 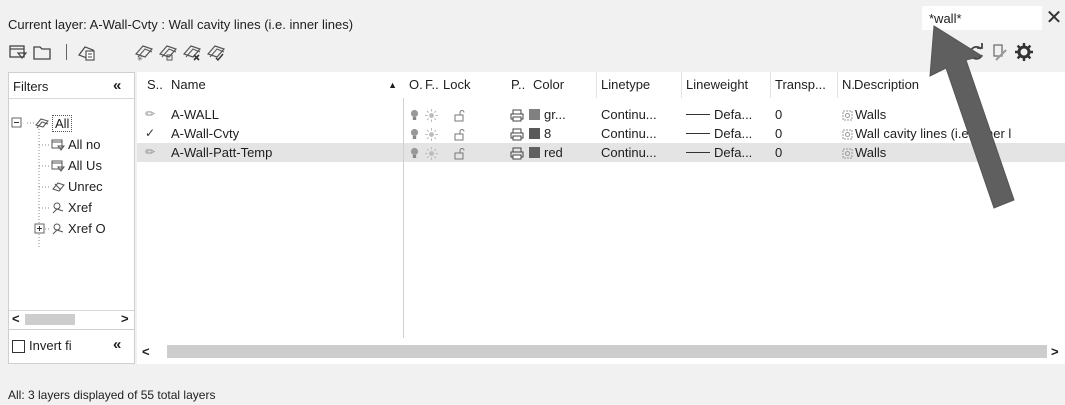 What do you see at coordinates (430, 85) in the screenshot?
I see `column-header-freeze: F..` at bounding box center [430, 85].